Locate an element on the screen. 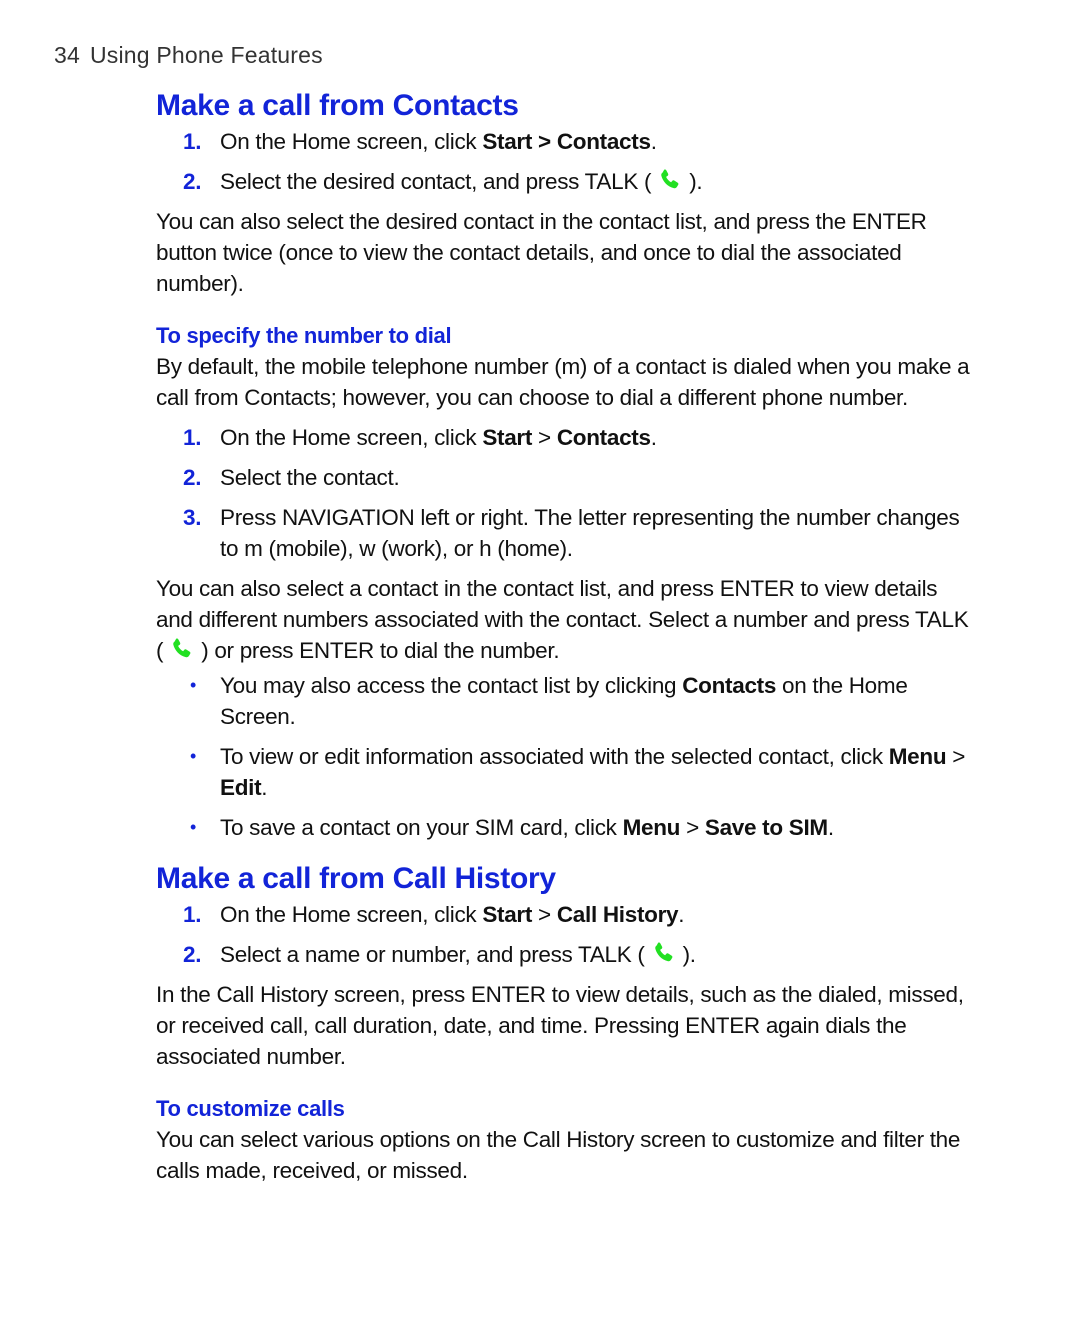 The image size is (1080, 1327). ui-path: Edit is located at coordinates (241, 787).